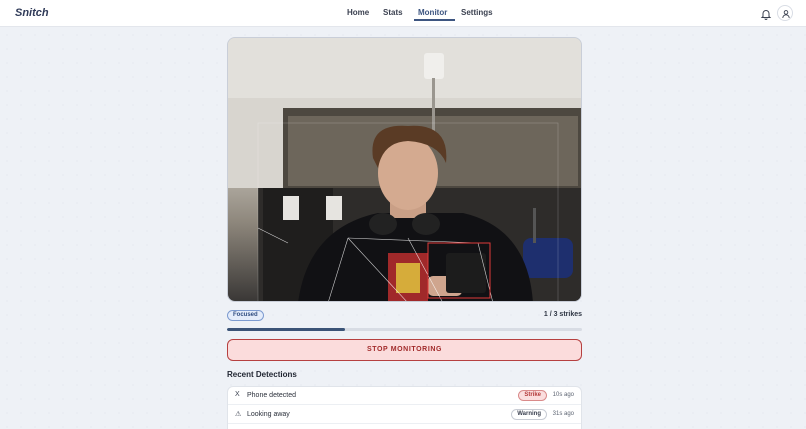  I want to click on x-icon: X, so click(237, 394).